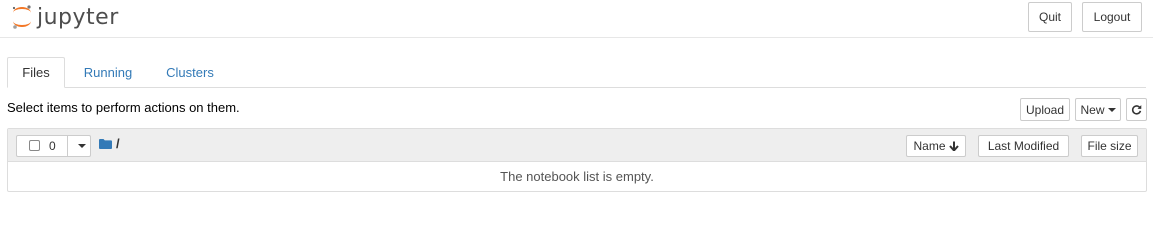 The height and width of the screenshot is (240, 1153). I want to click on arrow-down-icon, so click(953, 146).